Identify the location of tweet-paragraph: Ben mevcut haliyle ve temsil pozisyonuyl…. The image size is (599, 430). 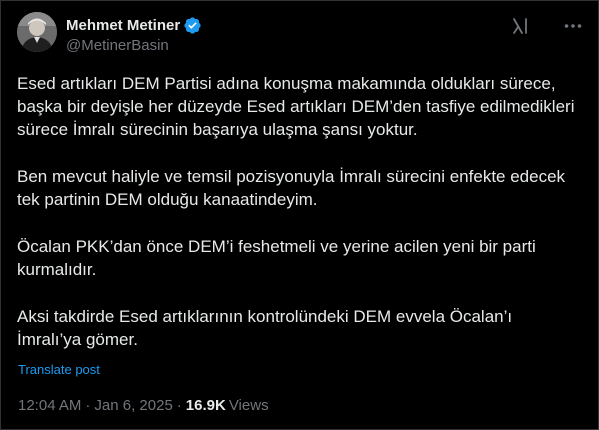
(291, 188).